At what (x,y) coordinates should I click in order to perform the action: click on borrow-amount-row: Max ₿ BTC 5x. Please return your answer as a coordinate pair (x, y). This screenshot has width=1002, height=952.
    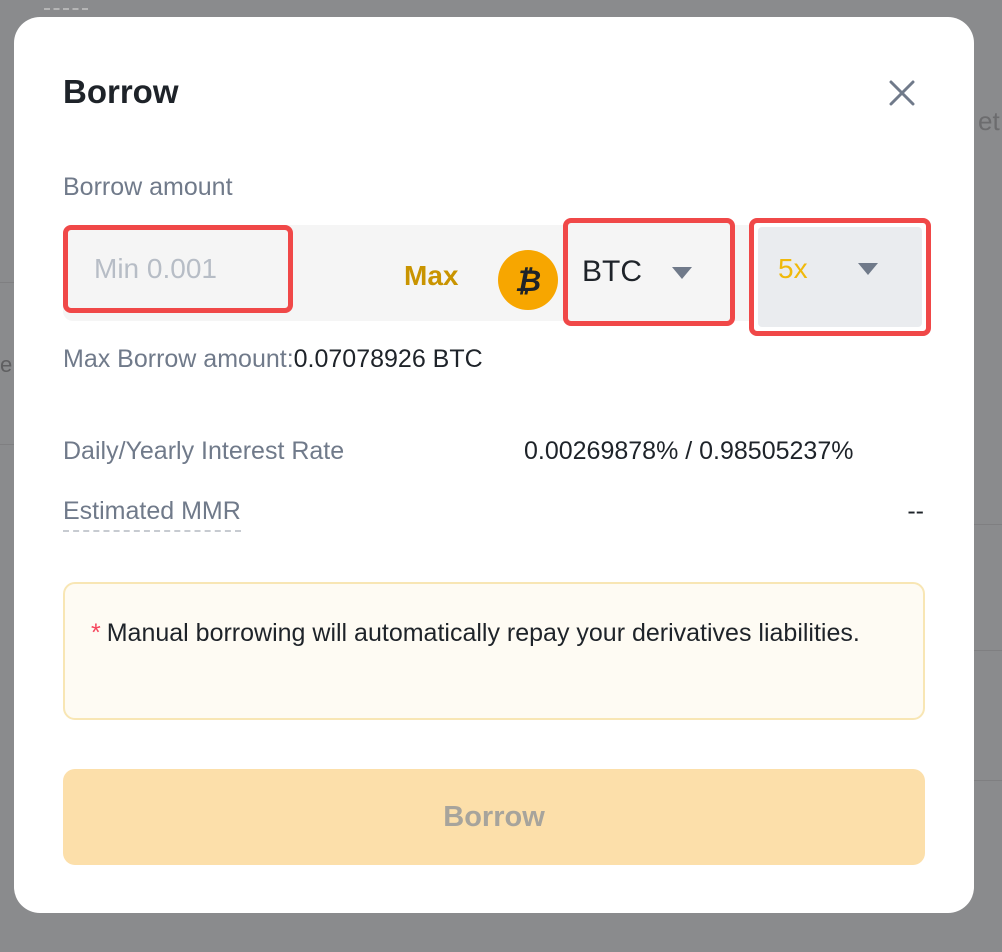
    Looking at the image, I should click on (497, 277).